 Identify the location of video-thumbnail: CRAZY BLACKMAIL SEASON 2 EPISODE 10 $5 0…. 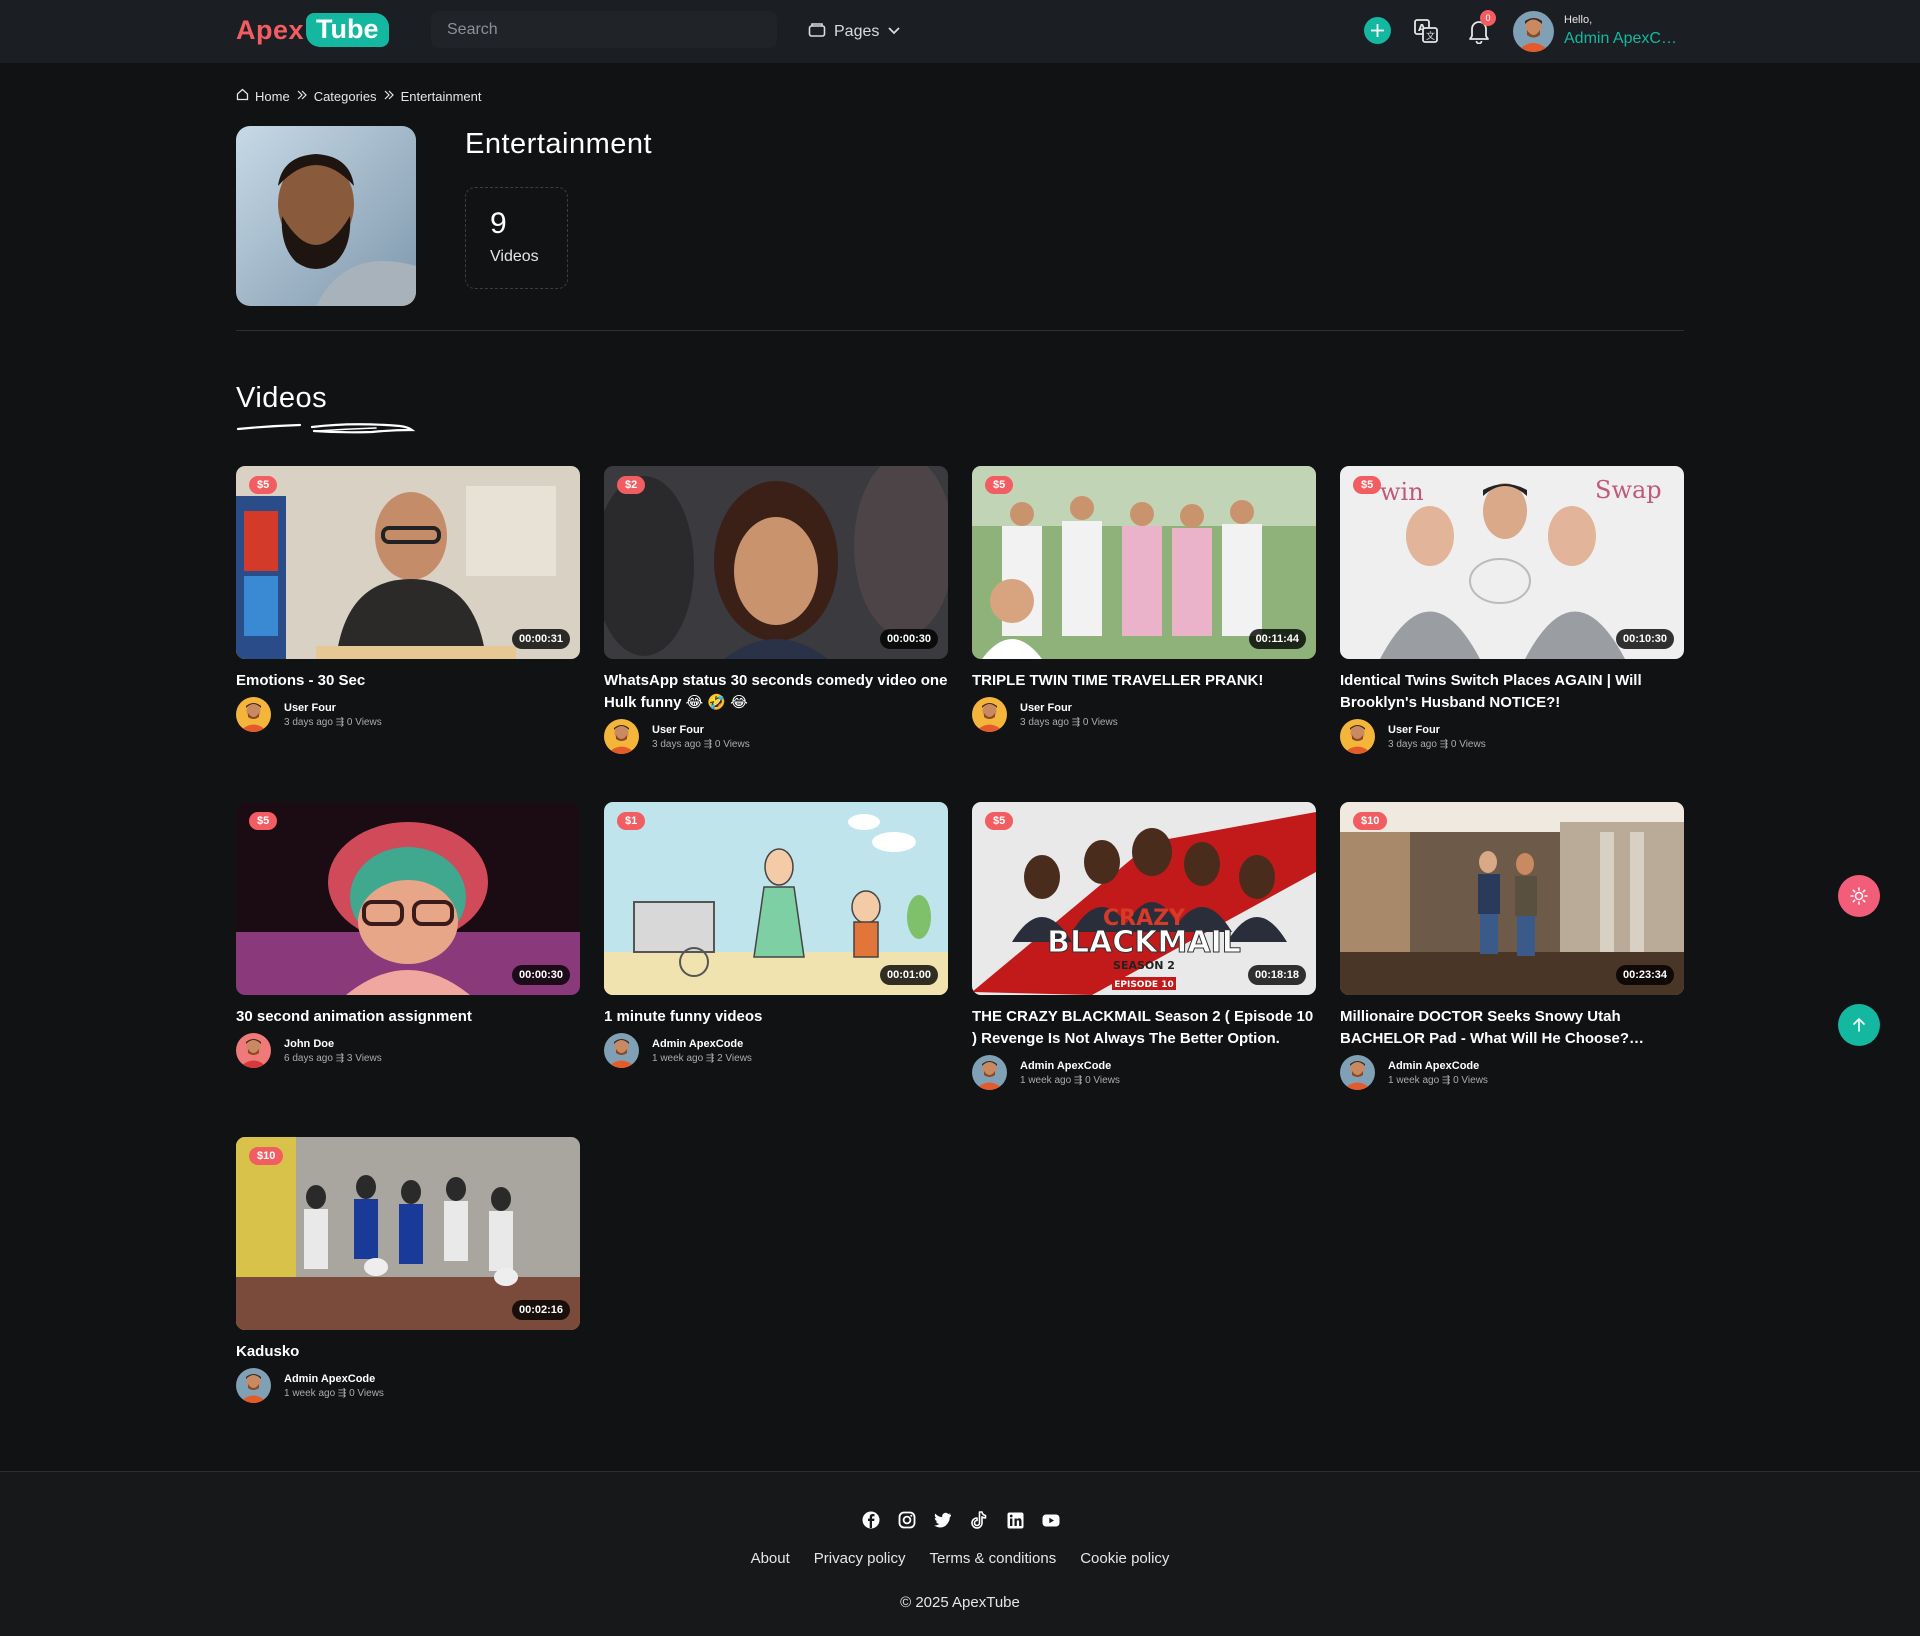
(1144, 898).